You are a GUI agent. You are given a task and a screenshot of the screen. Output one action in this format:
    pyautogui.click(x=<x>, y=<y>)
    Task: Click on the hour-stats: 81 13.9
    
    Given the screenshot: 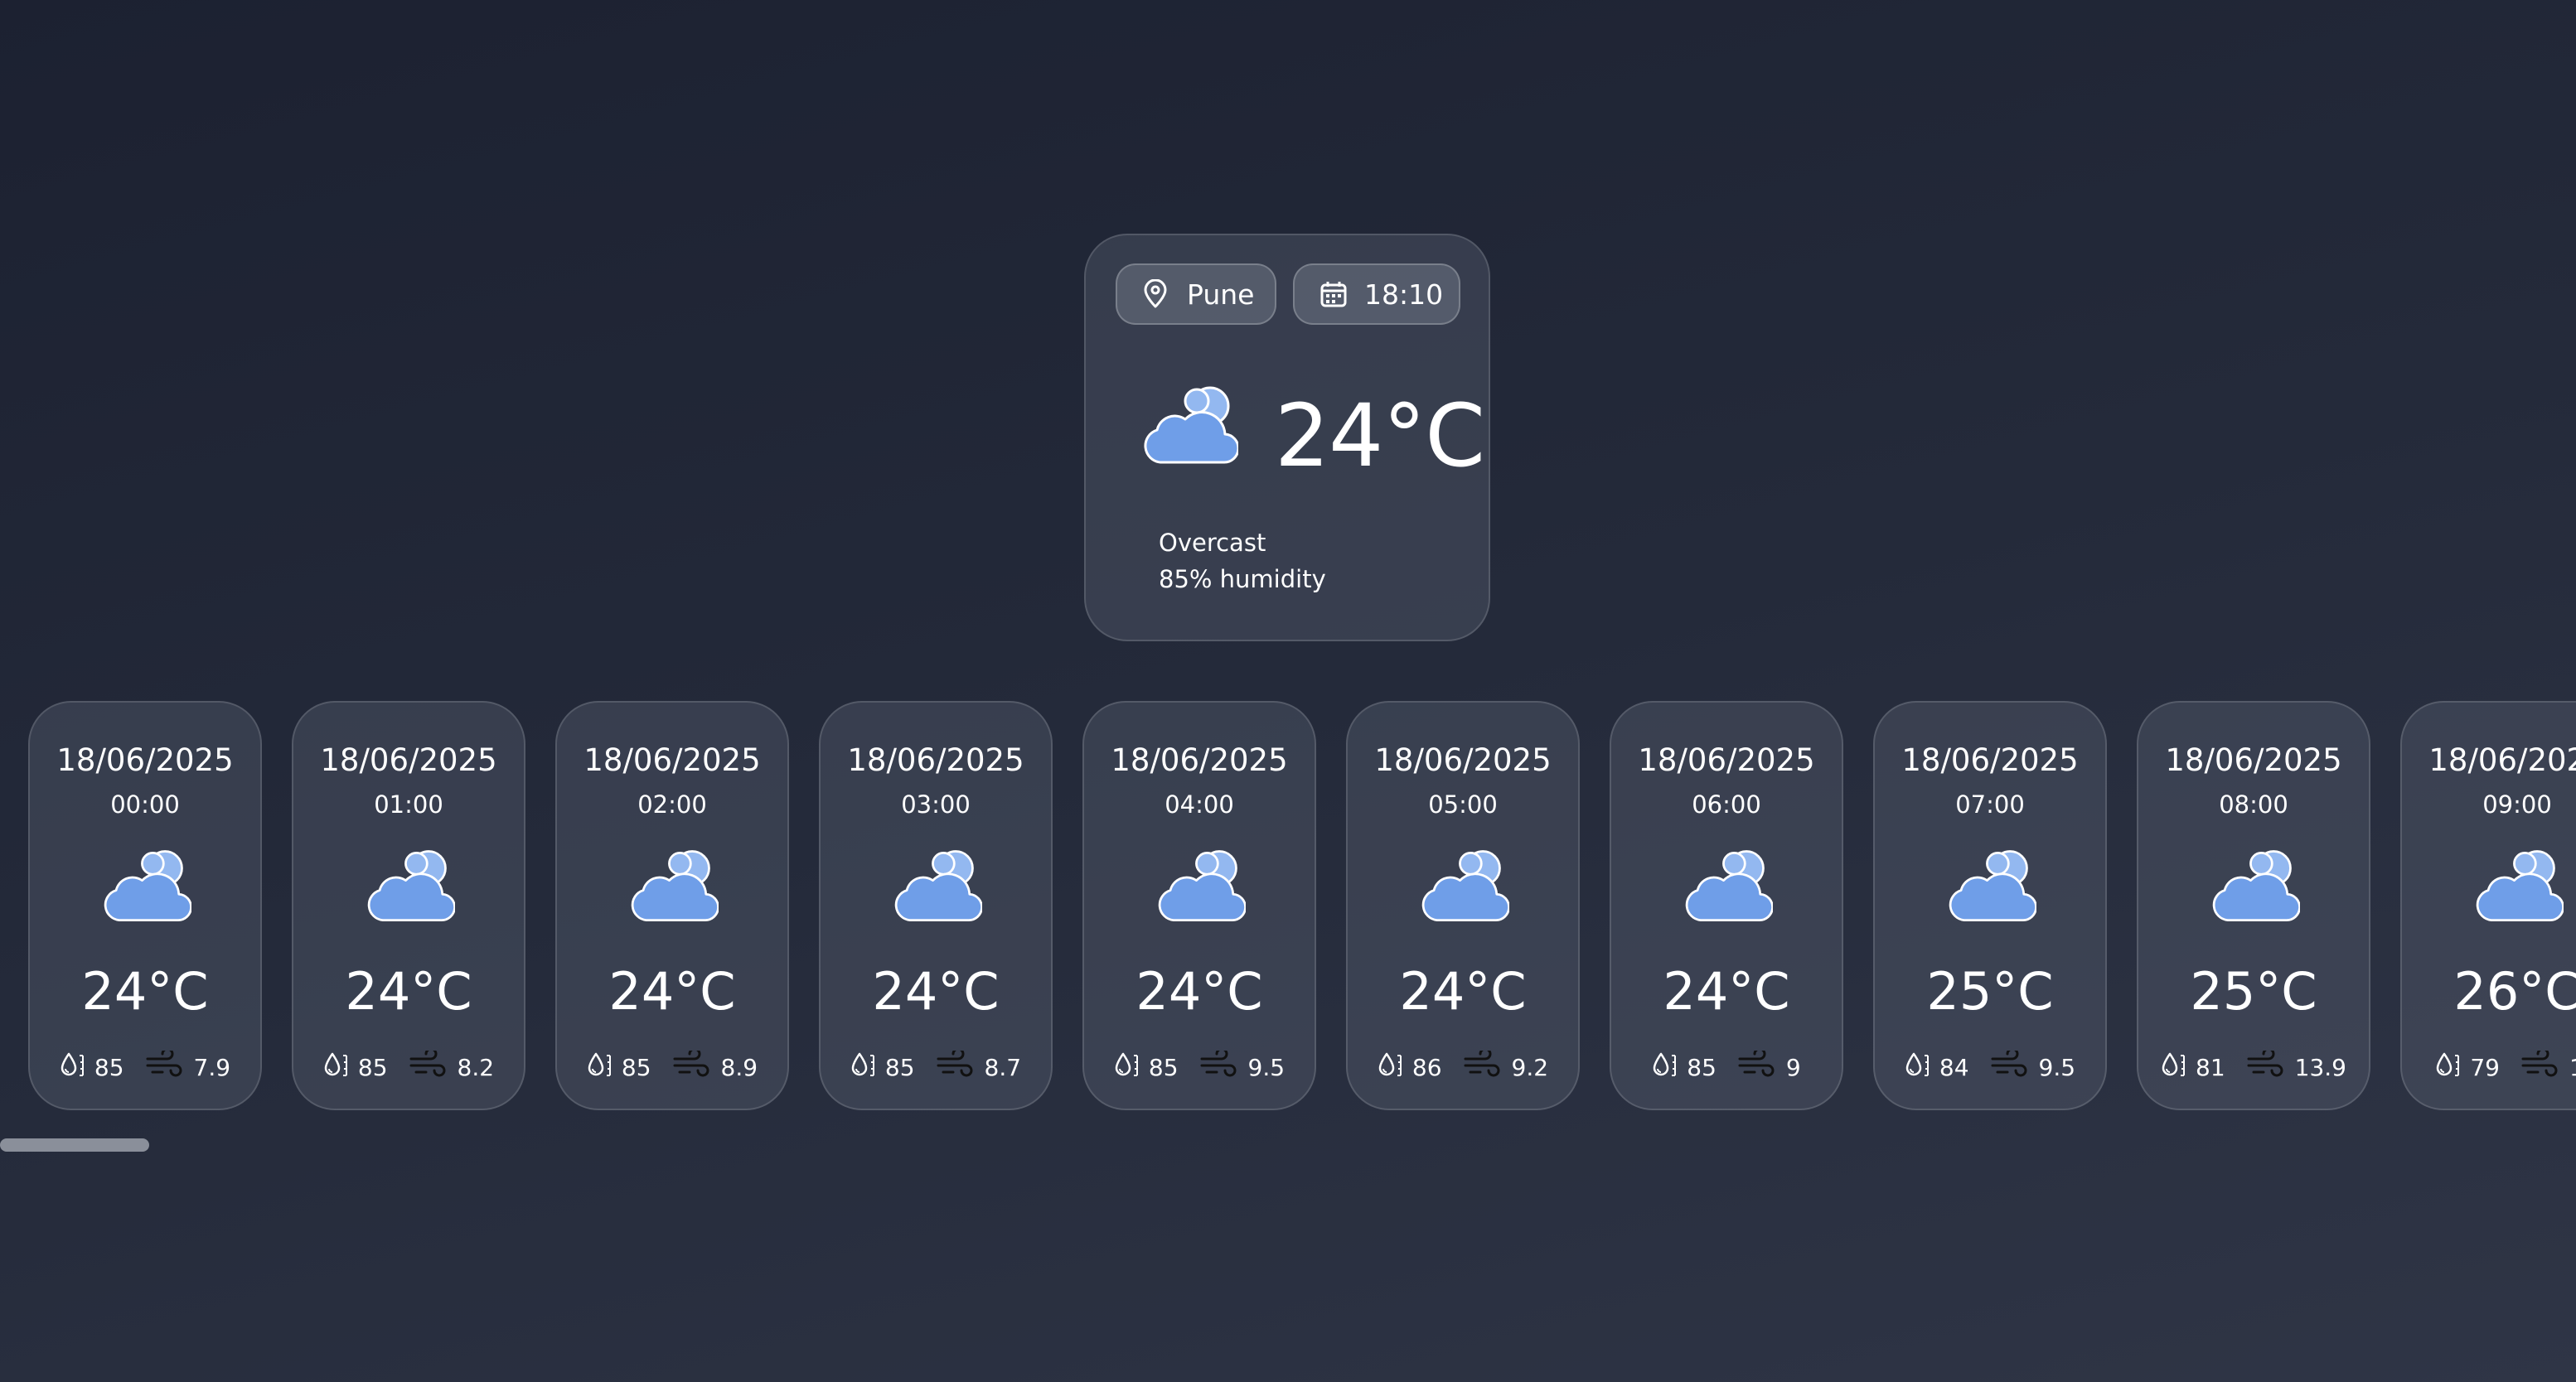 What is the action you would take?
    pyautogui.click(x=2253, y=1066)
    